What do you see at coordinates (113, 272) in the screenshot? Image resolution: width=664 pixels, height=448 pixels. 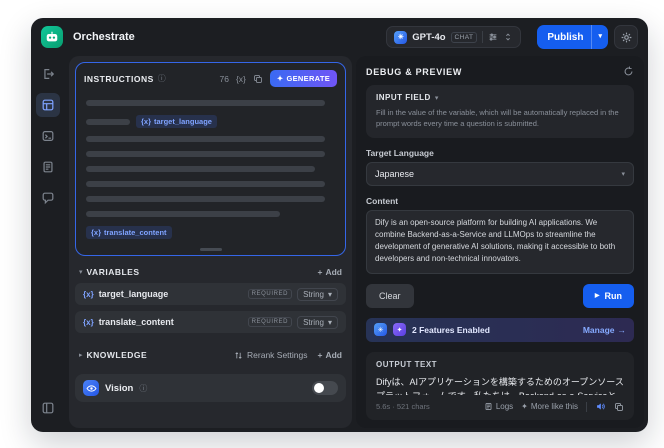 I see `variables-title: VARIABLES` at bounding box center [113, 272].